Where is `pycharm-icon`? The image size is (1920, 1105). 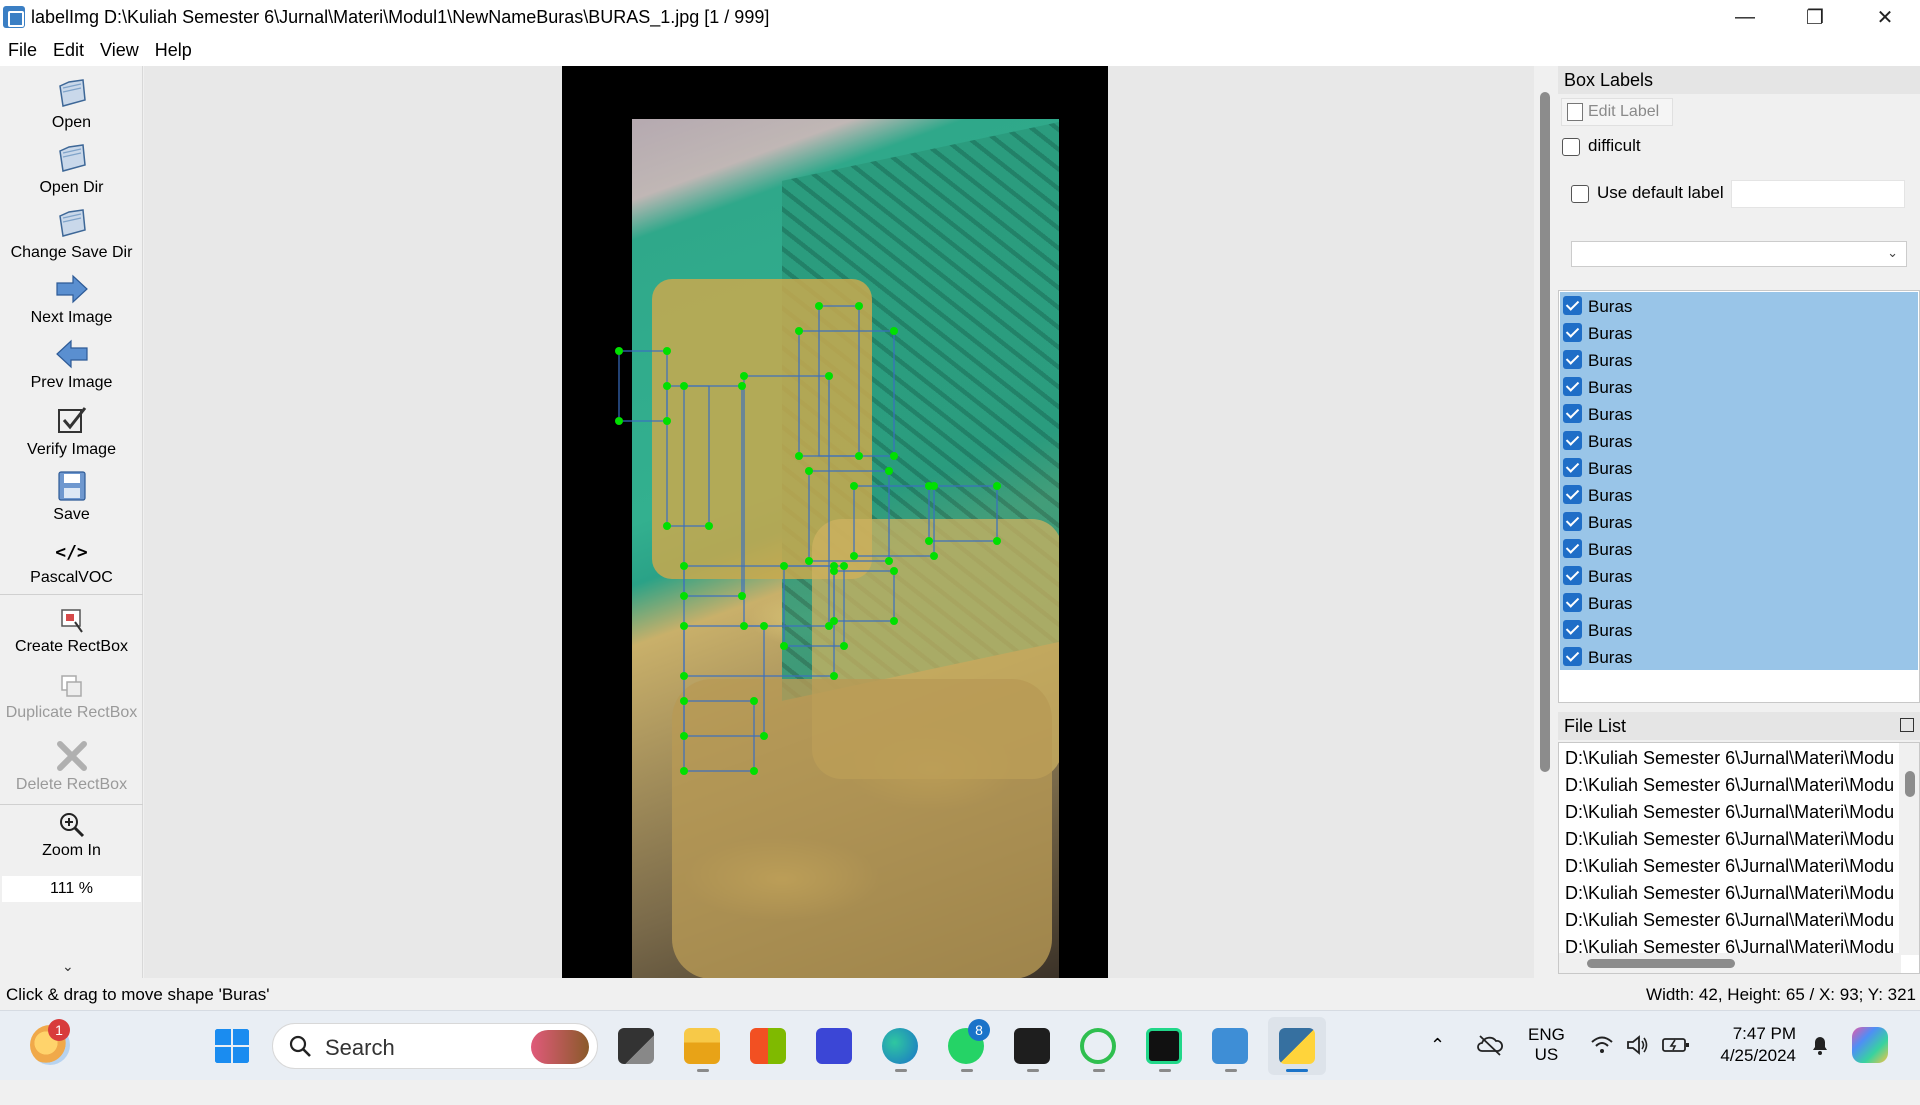
pycharm-icon is located at coordinates (1164, 1046).